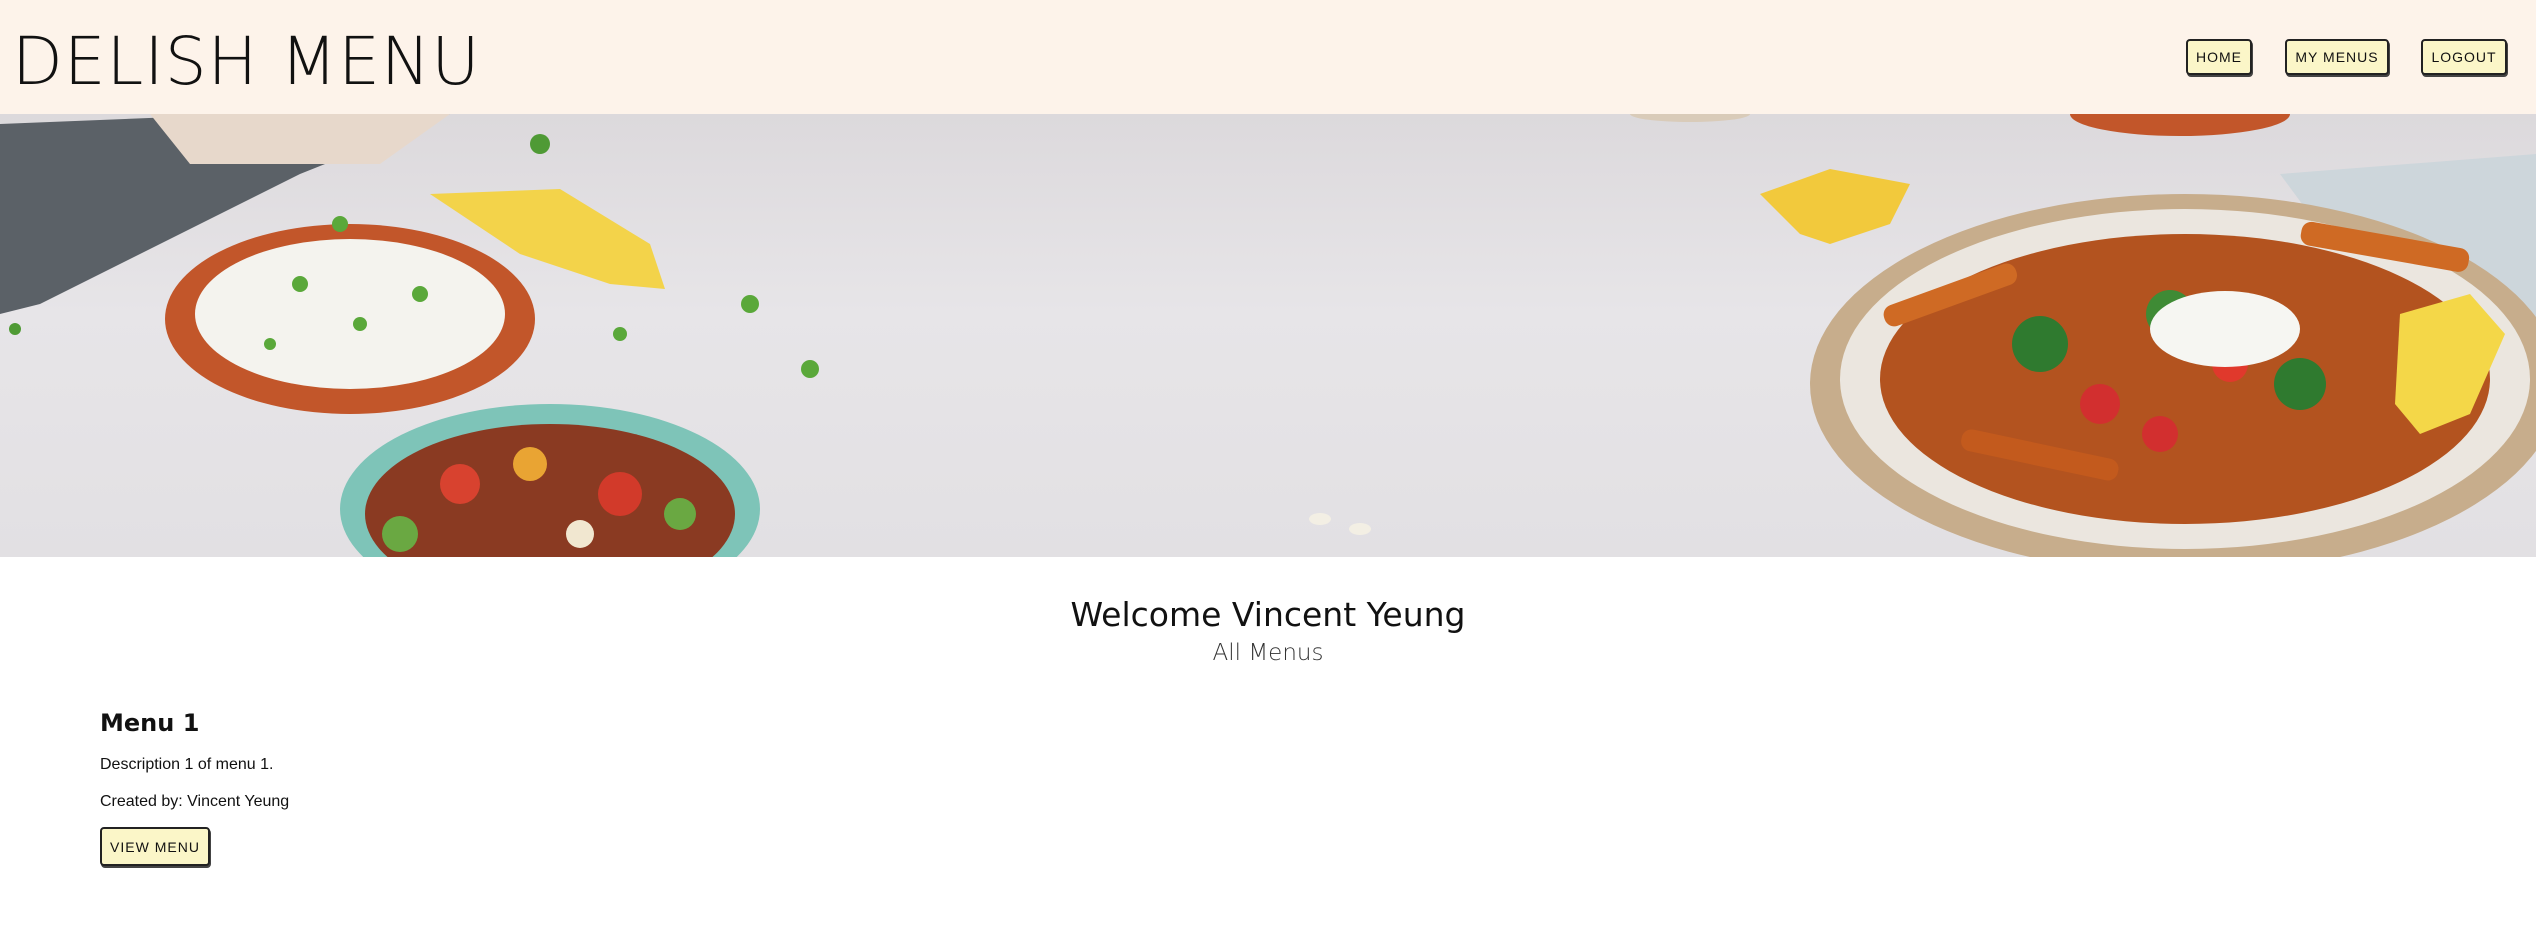 The image size is (2536, 933). What do you see at coordinates (2464, 57) in the screenshot?
I see `logout-button: LOGOUT` at bounding box center [2464, 57].